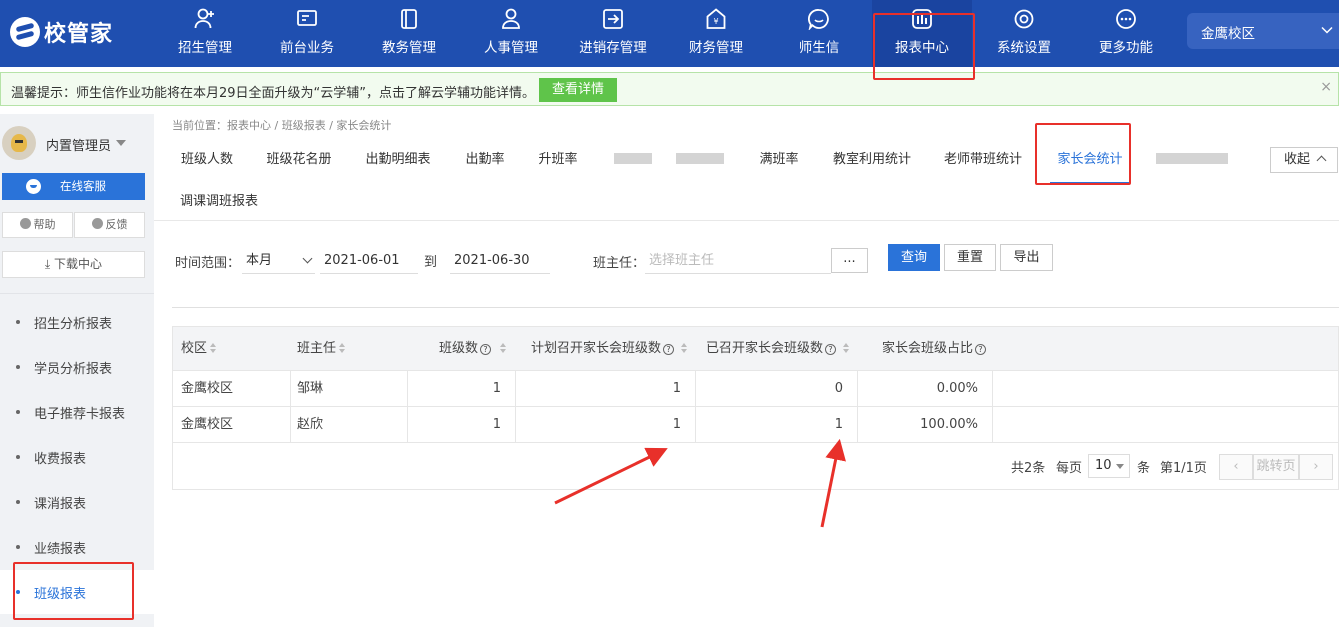 The height and width of the screenshot is (627, 1339). What do you see at coordinates (321, 348) in the screenshot?
I see `col-header-head-teacher: 班主任` at bounding box center [321, 348].